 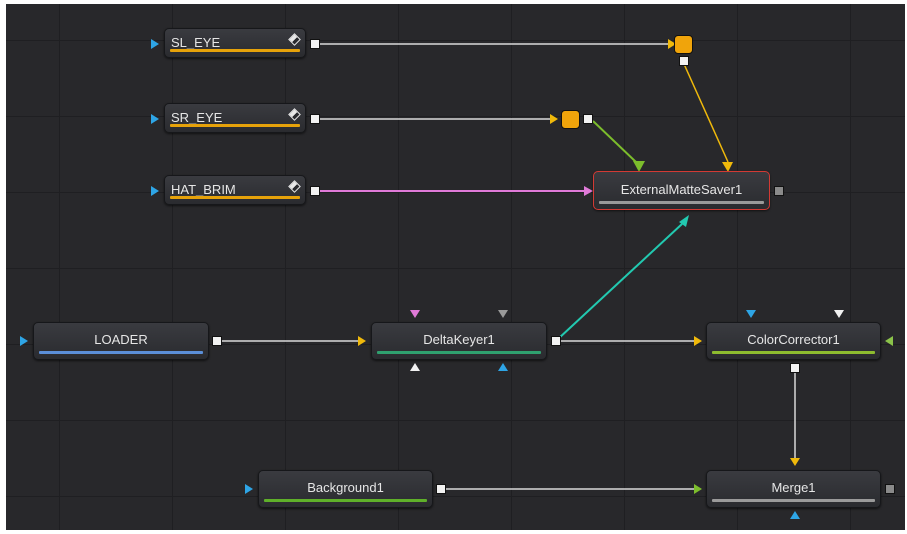 I want to click on node-label: HAT_BRIM, so click(x=203, y=189).